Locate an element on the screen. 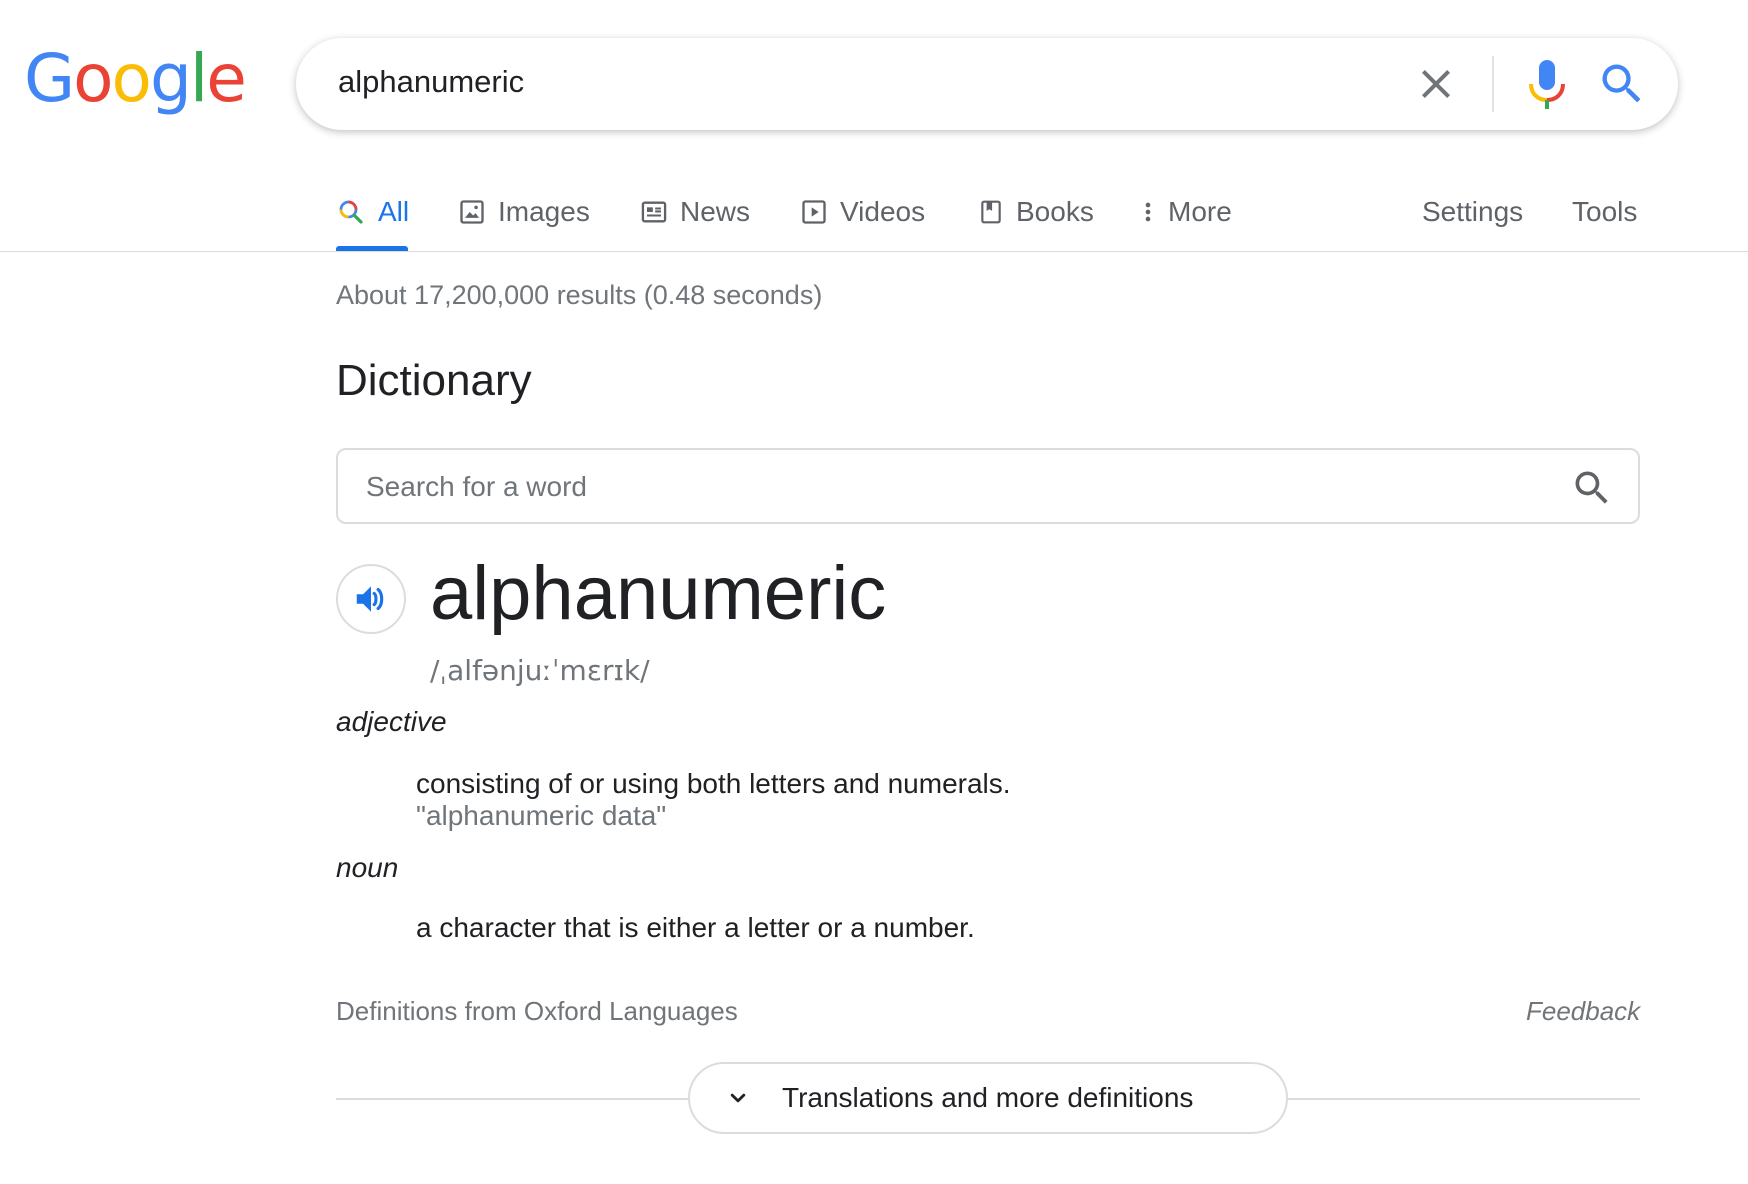 The height and width of the screenshot is (1184, 1748). clear-search-button is located at coordinates (1436, 84).